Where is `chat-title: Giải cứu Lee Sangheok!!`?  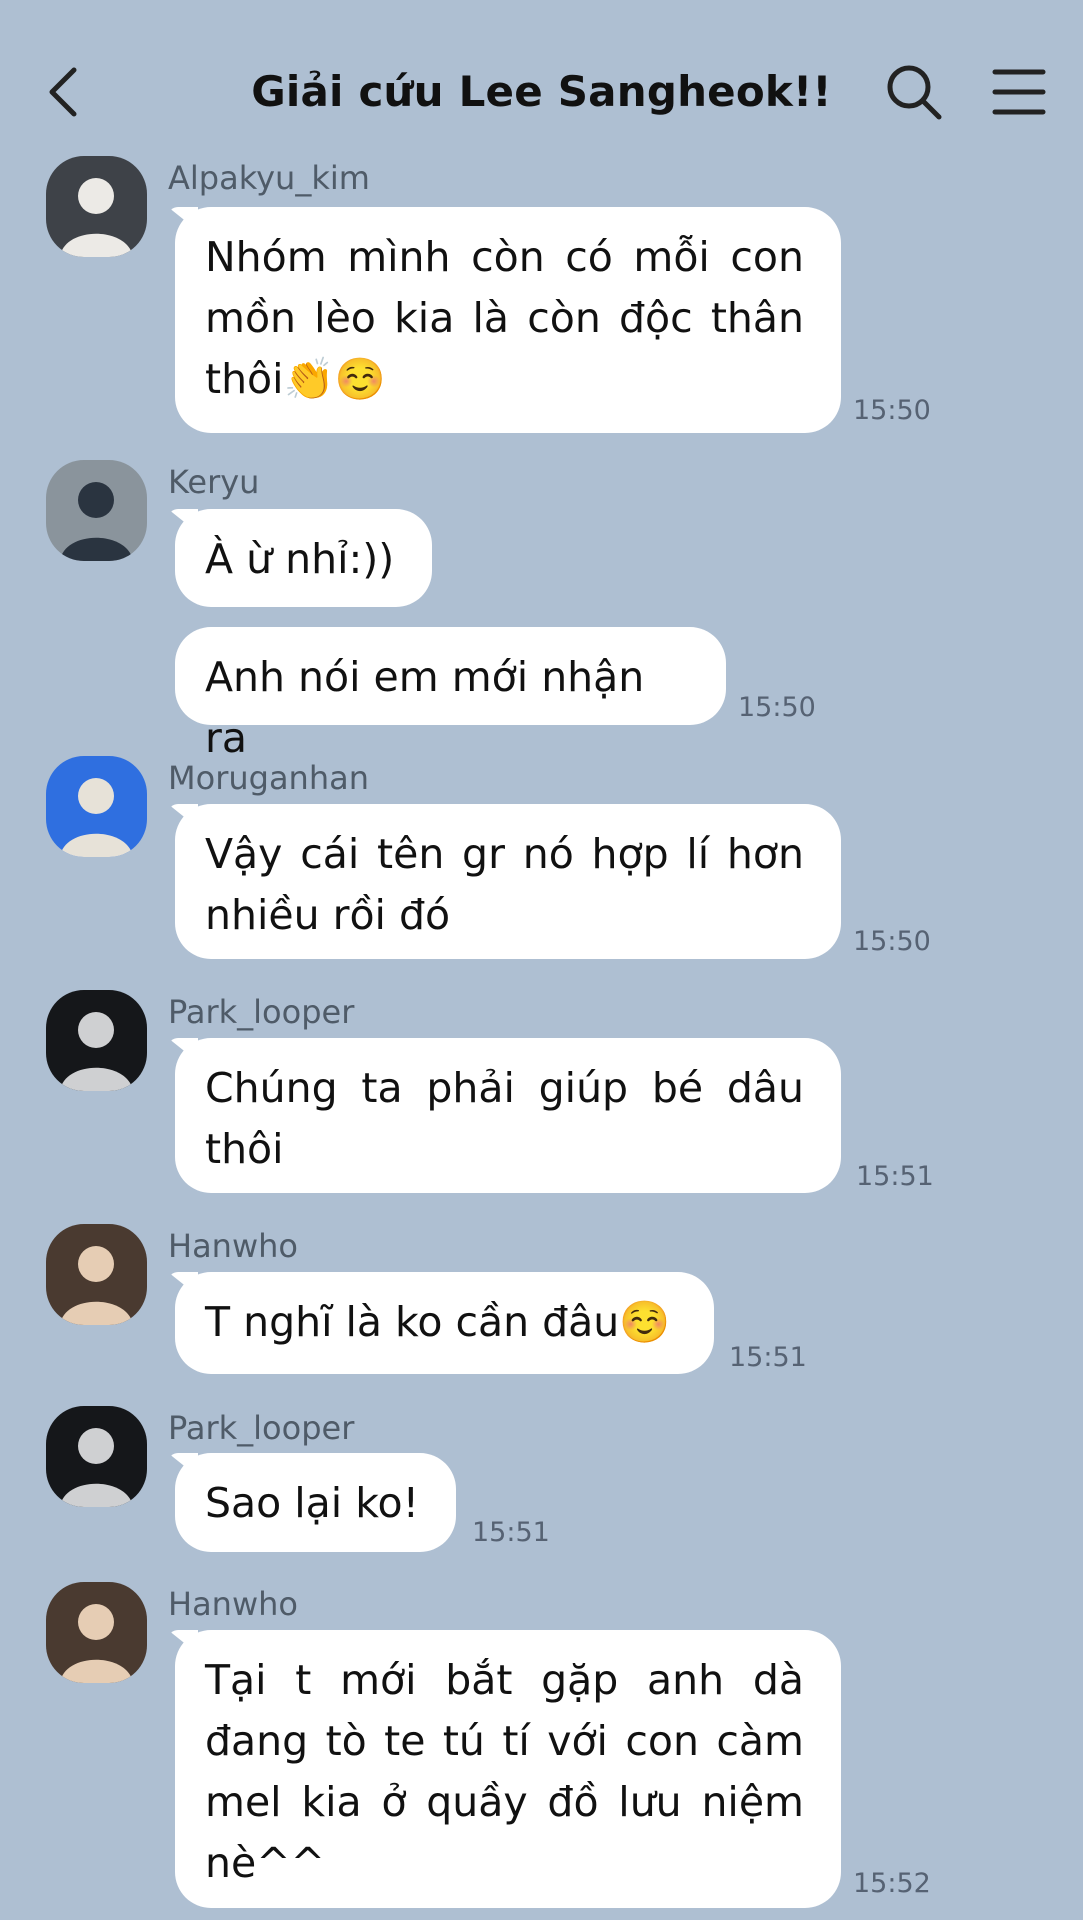
chat-title: Giải cứu Lee Sangheok!! is located at coordinates (541, 91).